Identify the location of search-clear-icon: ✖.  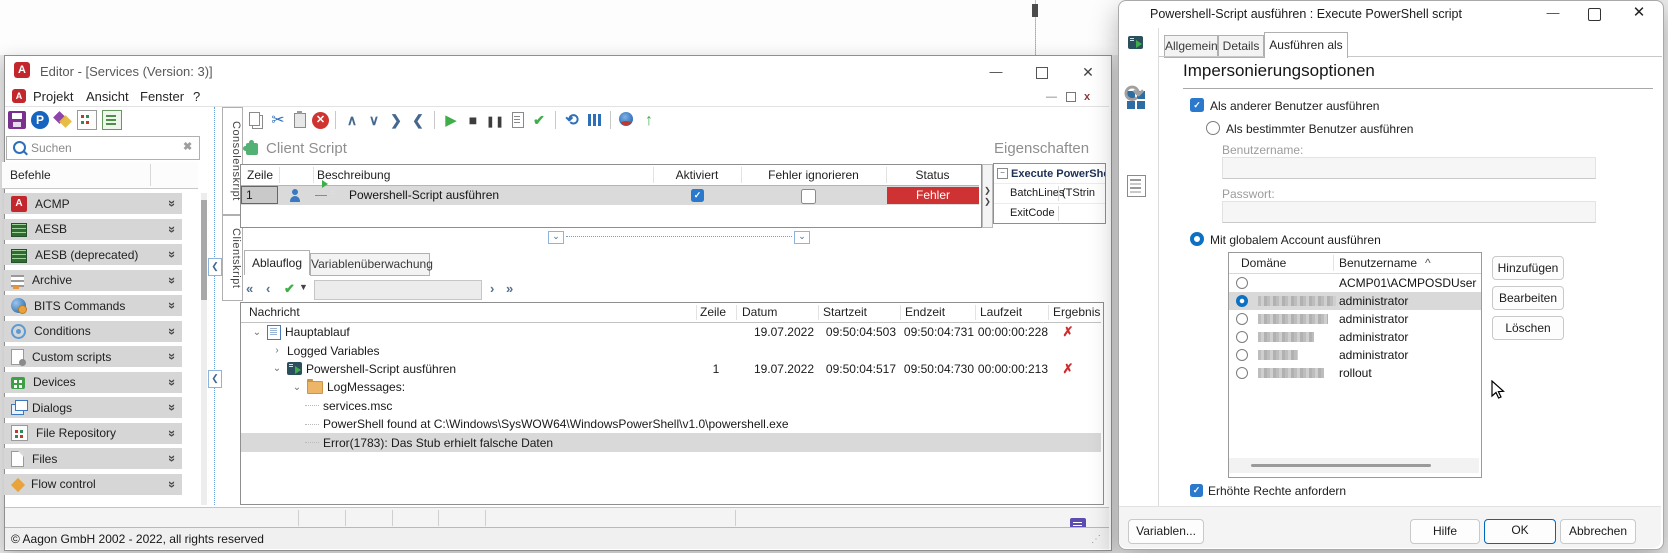
(187, 146).